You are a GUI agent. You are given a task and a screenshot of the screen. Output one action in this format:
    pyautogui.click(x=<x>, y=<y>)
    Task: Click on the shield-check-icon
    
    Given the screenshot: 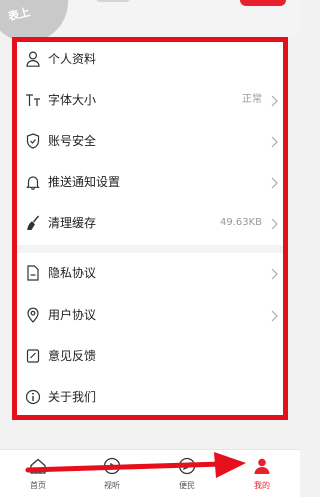 What is the action you would take?
    pyautogui.click(x=33, y=141)
    